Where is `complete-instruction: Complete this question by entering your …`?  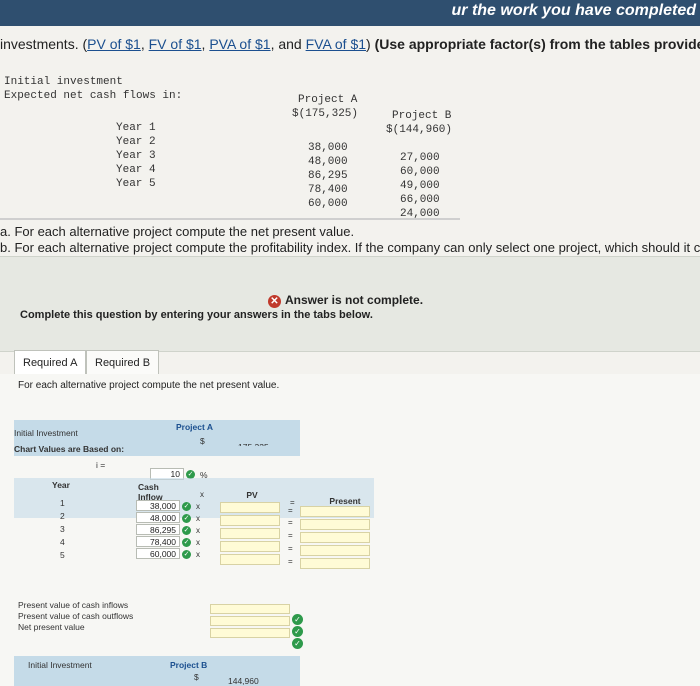 complete-instruction: Complete this question by entering your … is located at coordinates (196, 315).